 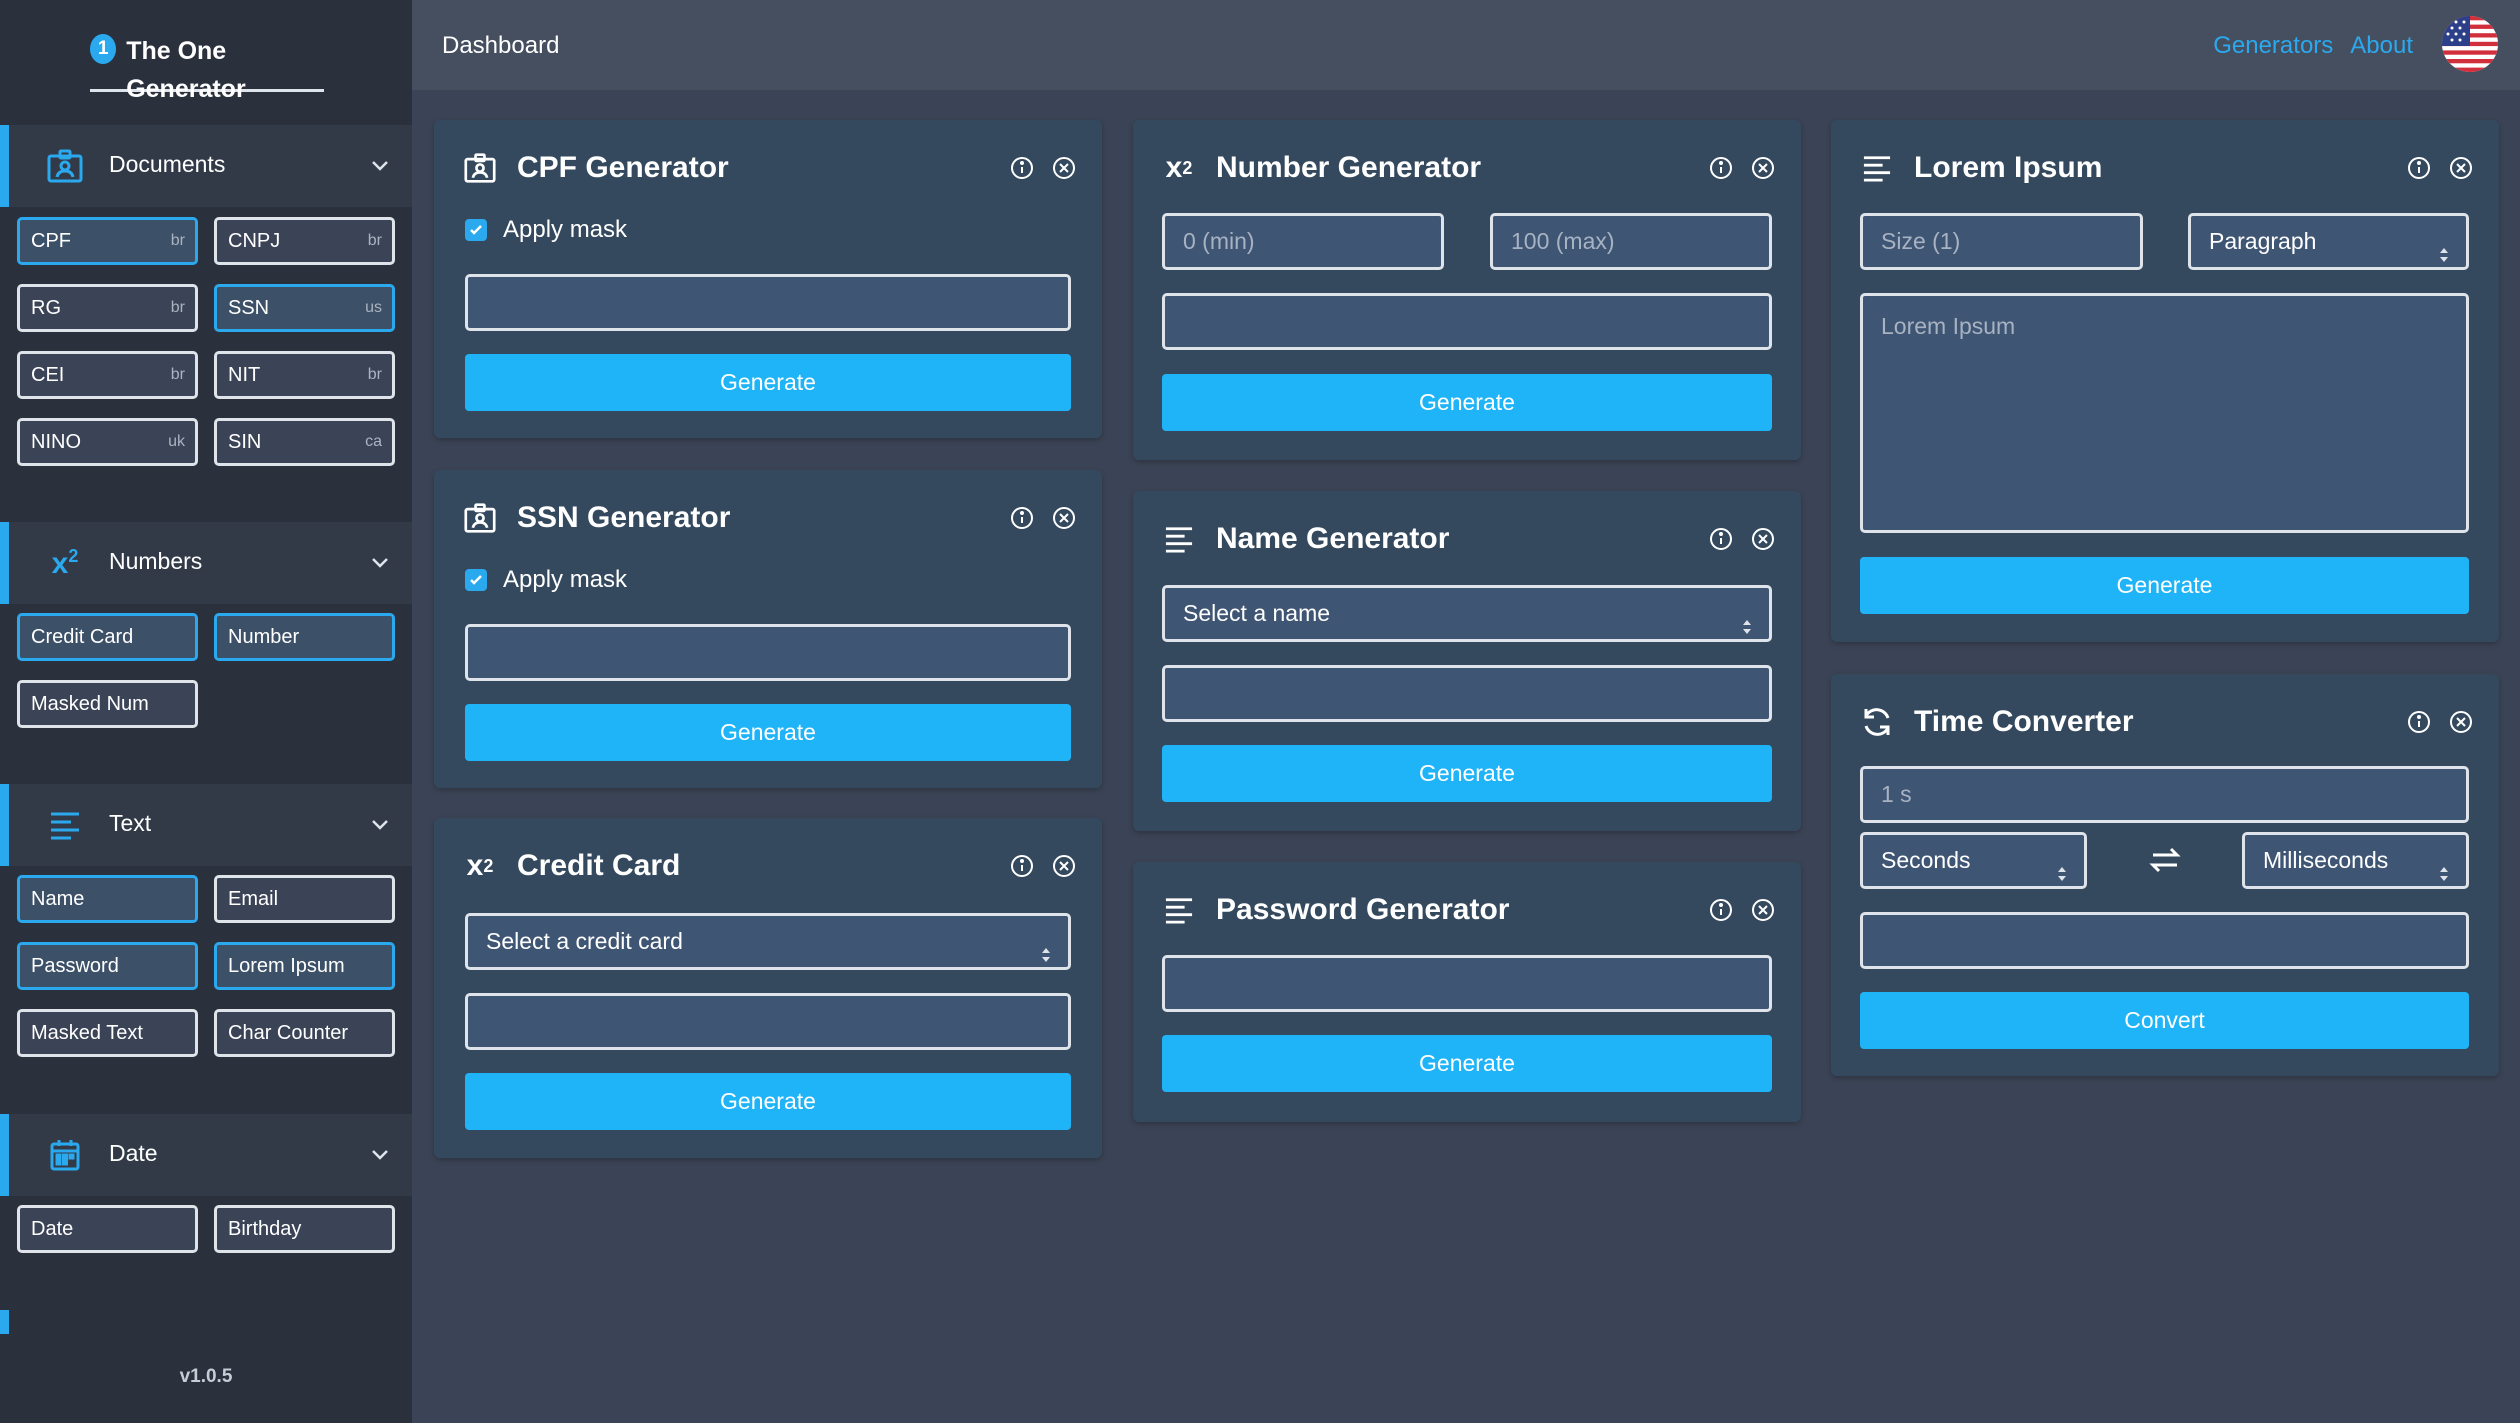 What do you see at coordinates (1467, 613) in the screenshot?
I see `name-select: Select a name` at bounding box center [1467, 613].